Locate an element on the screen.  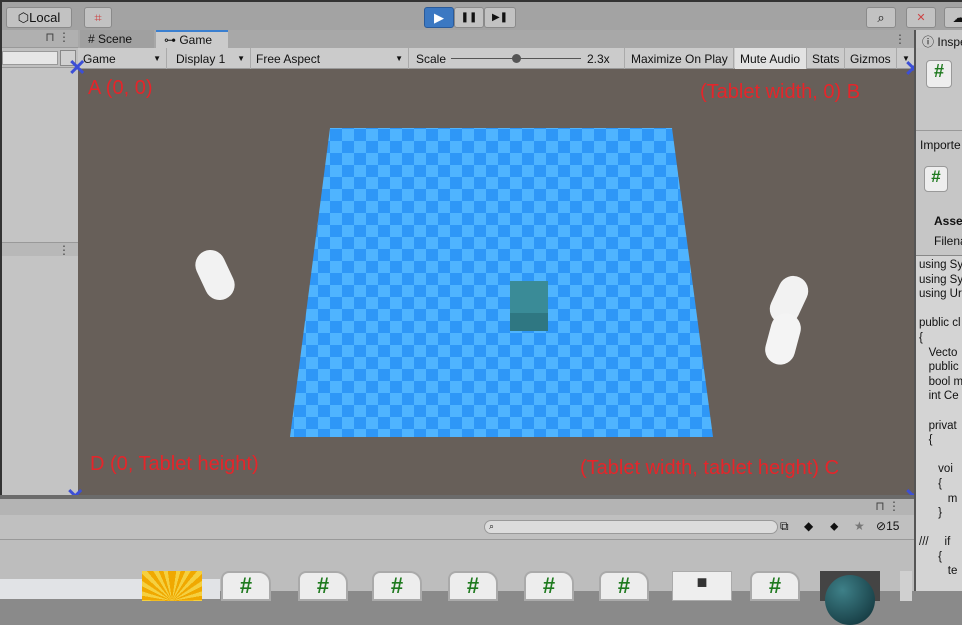
maximize-on-play-toggle: Maximize On Play is located at coordinates (680, 58).